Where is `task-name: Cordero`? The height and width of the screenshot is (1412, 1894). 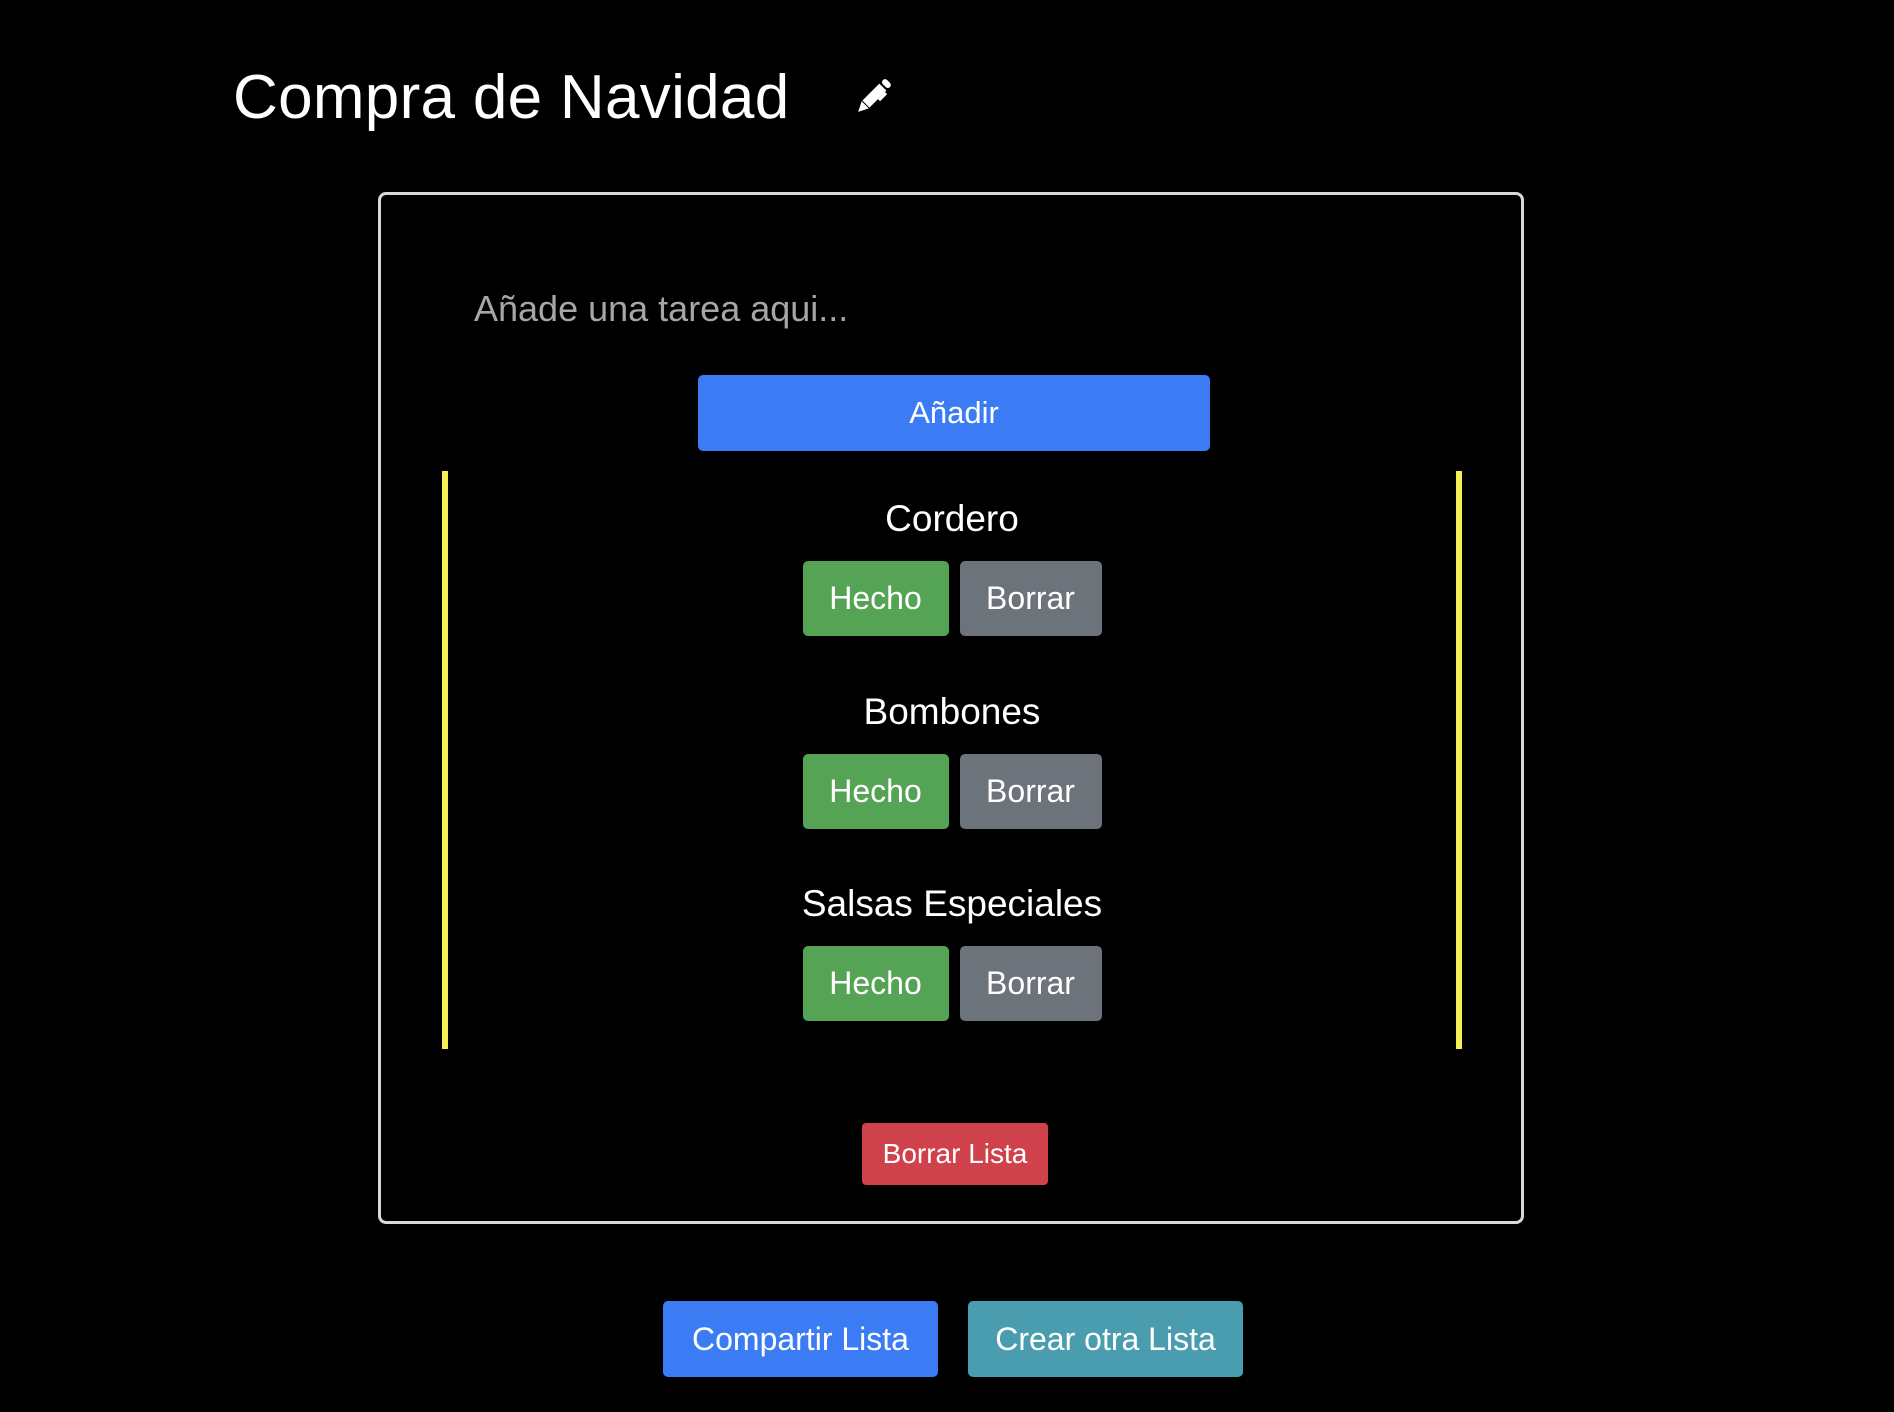 task-name: Cordero is located at coordinates (952, 518).